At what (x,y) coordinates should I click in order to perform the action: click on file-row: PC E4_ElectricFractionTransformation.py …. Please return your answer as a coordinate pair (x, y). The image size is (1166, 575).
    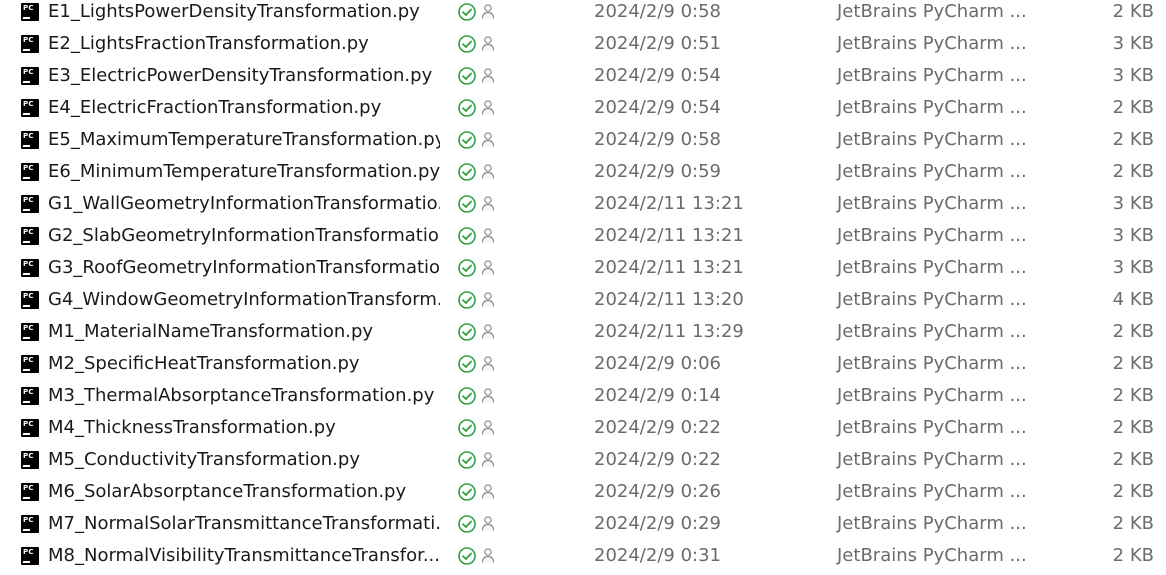
    Looking at the image, I should click on (583, 108).